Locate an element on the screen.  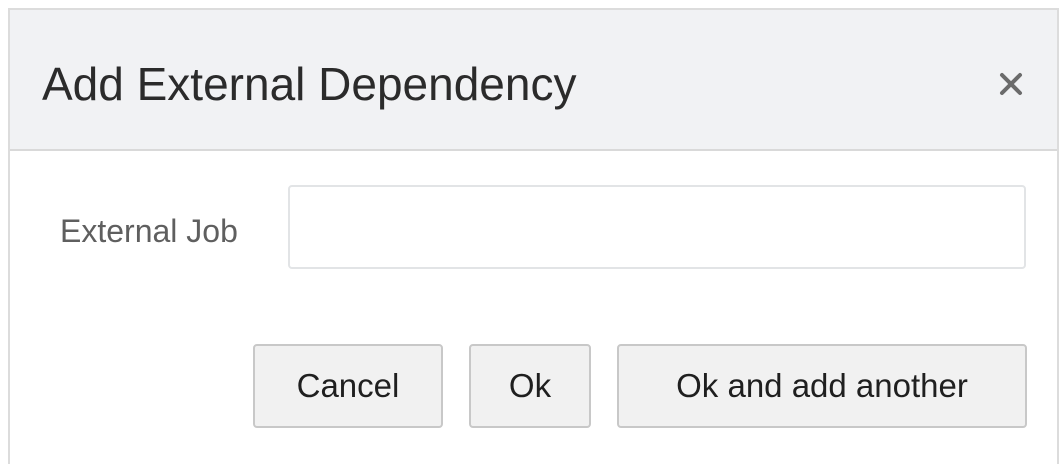
ok-and-add-another-button: Ok and add another is located at coordinates (822, 386).